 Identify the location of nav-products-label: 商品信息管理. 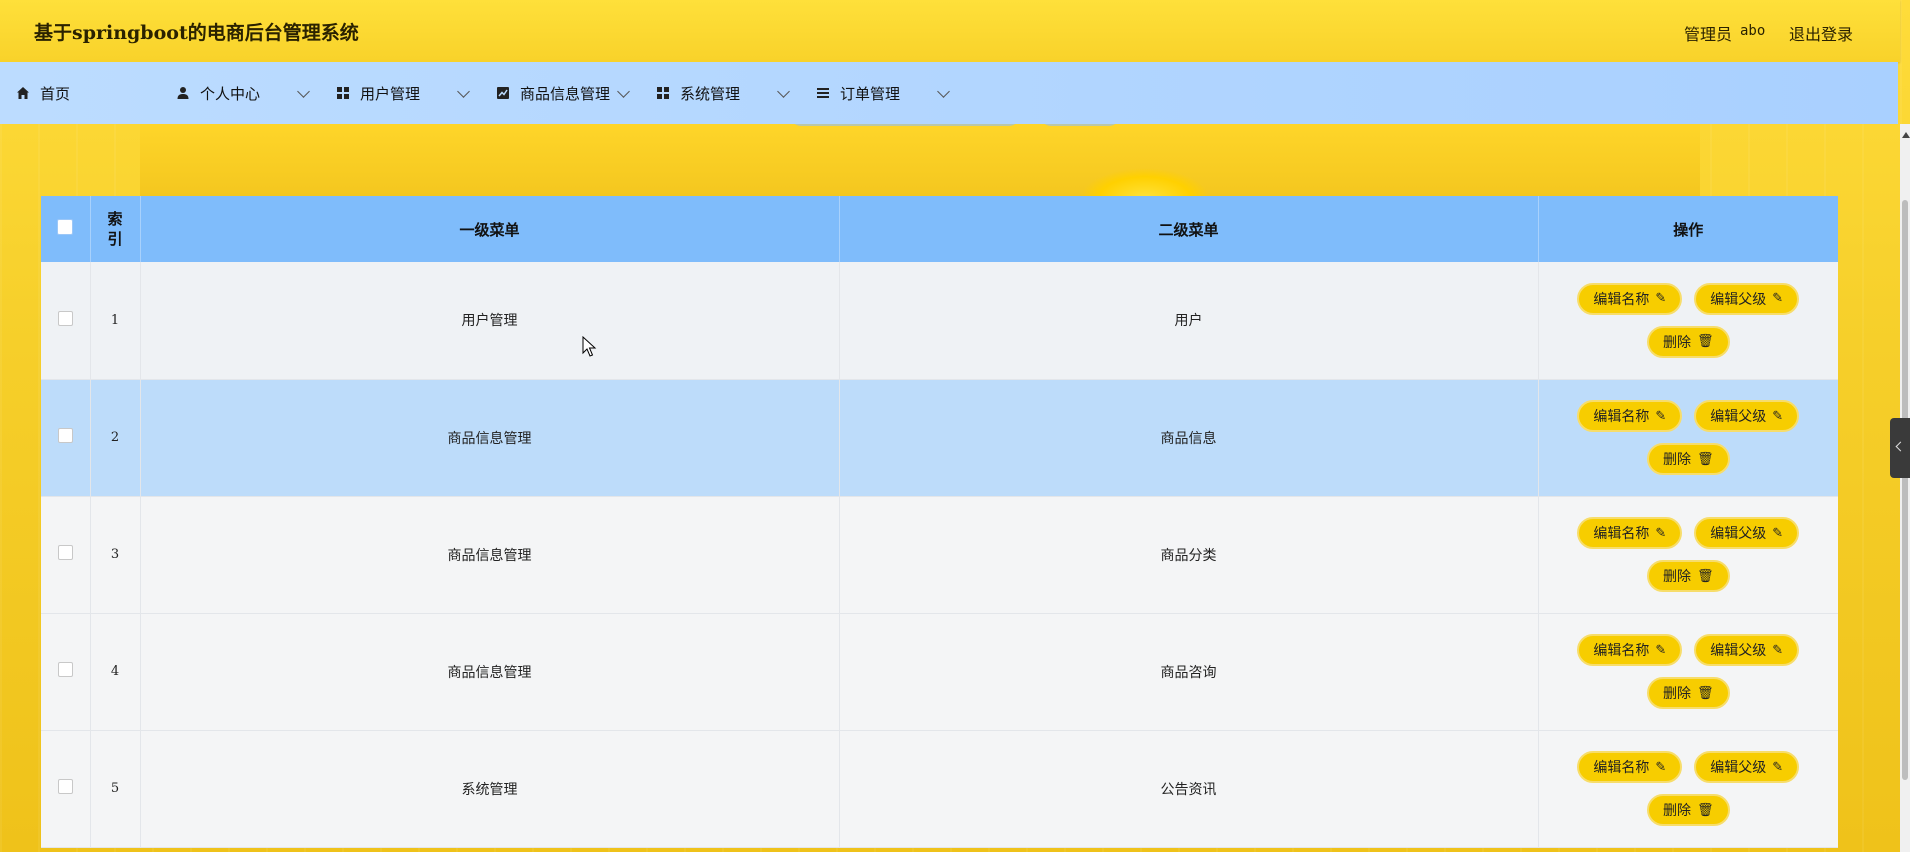
(565, 93).